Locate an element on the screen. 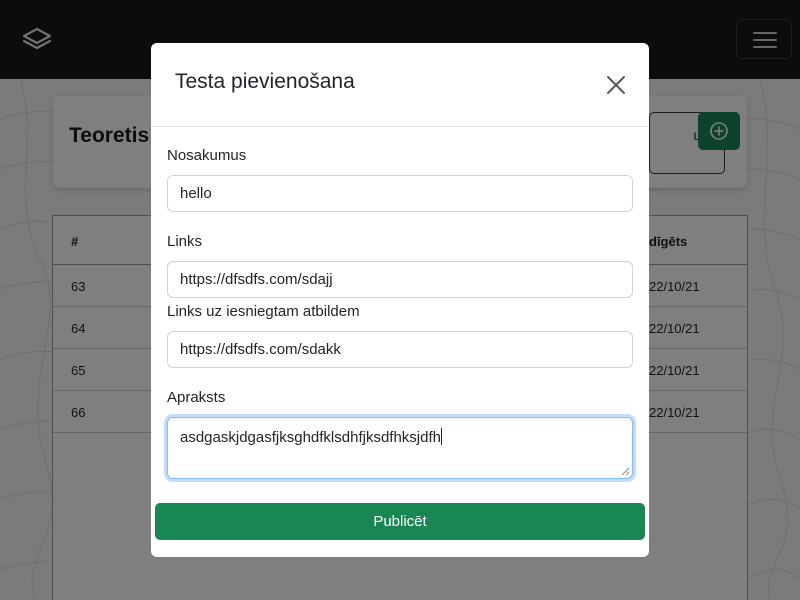  name-input: hello is located at coordinates (400, 193).